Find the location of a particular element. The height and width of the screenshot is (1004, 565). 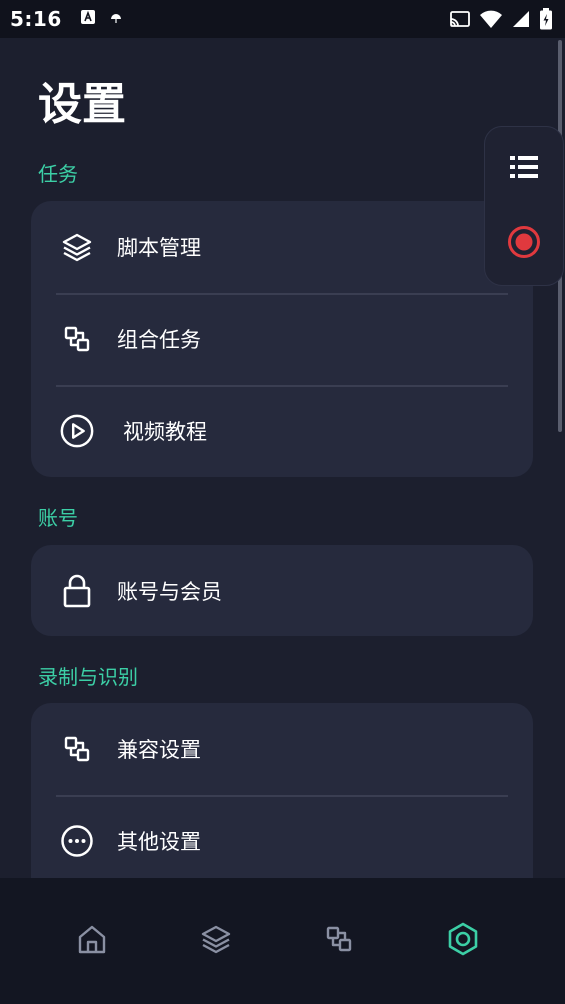

nav-settings is located at coordinates (463, 941).